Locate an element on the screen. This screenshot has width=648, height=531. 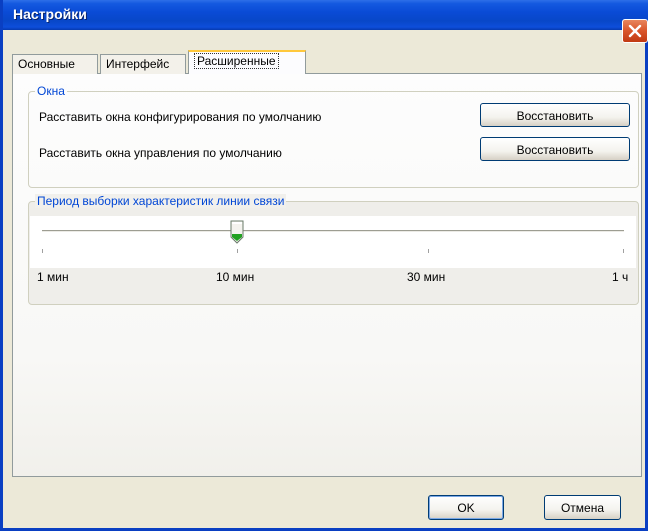
title-bar: Настройки is located at coordinates (325, 15).